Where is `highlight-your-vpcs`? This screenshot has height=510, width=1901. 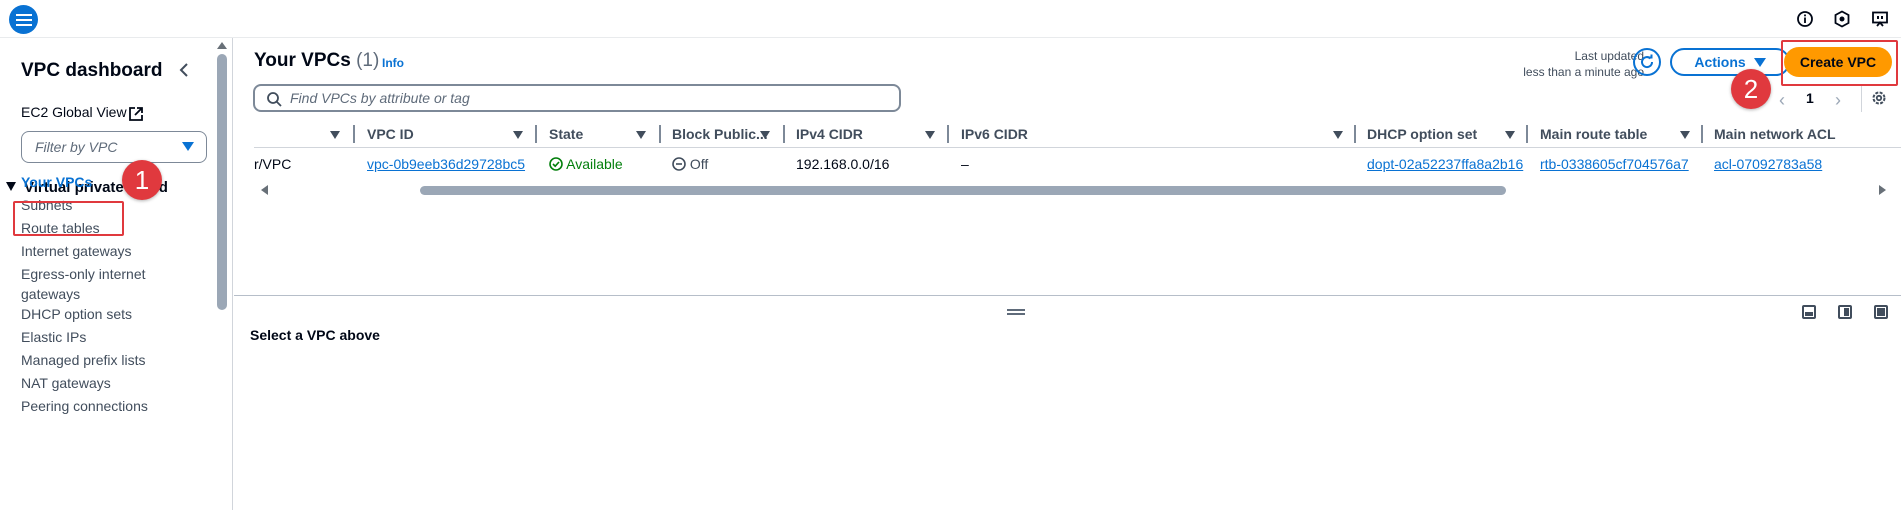 highlight-your-vpcs is located at coordinates (68, 218).